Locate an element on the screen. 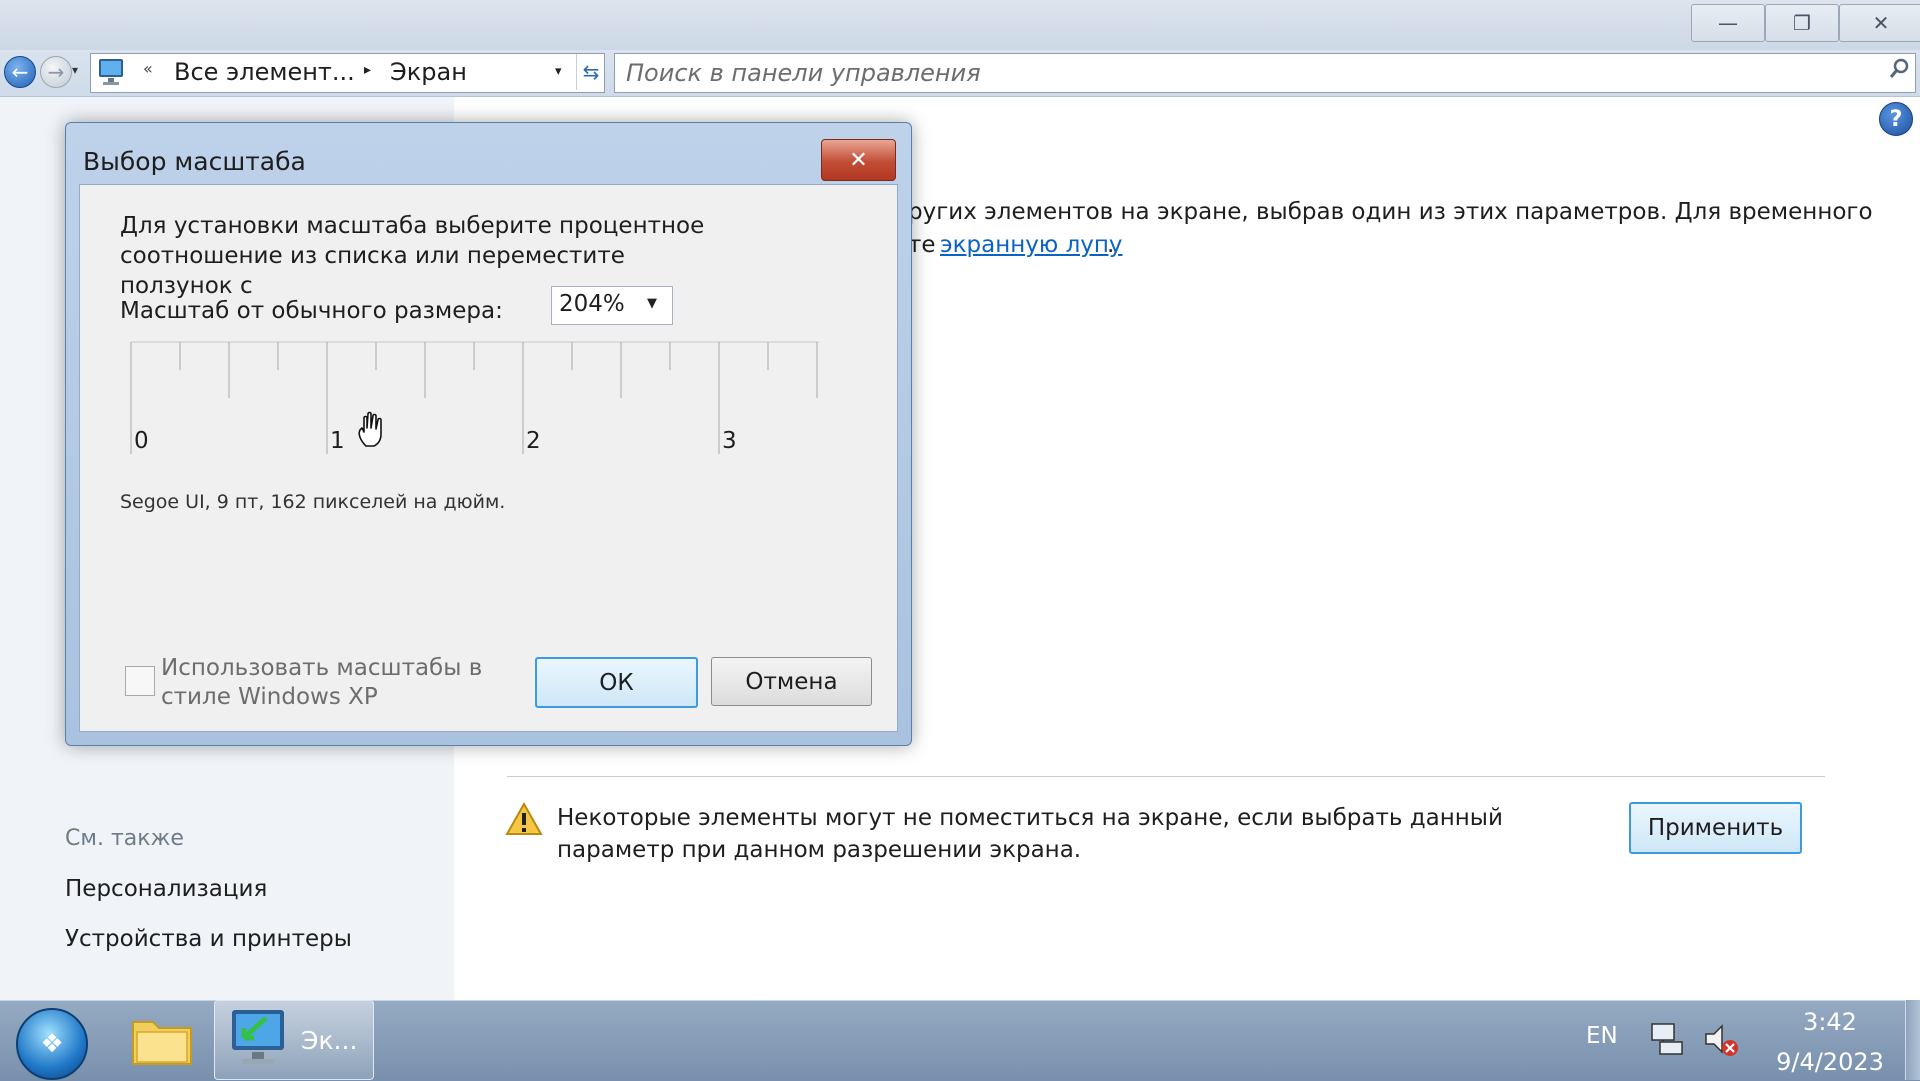  window-close-button: ✕ is located at coordinates (1879, 23).